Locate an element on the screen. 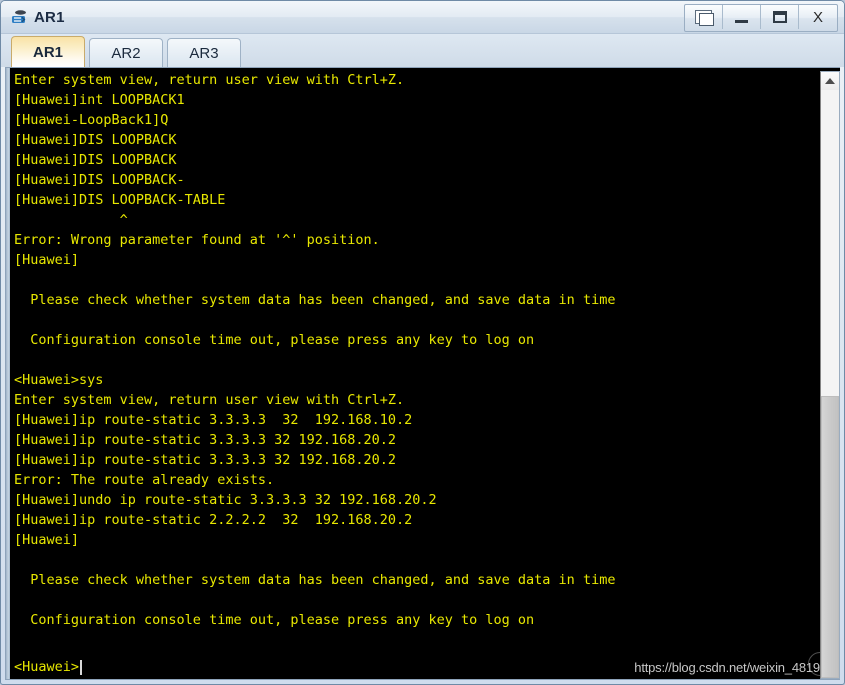 This screenshot has height=685, width=845. scrollbar-thumb is located at coordinates (830, 536).